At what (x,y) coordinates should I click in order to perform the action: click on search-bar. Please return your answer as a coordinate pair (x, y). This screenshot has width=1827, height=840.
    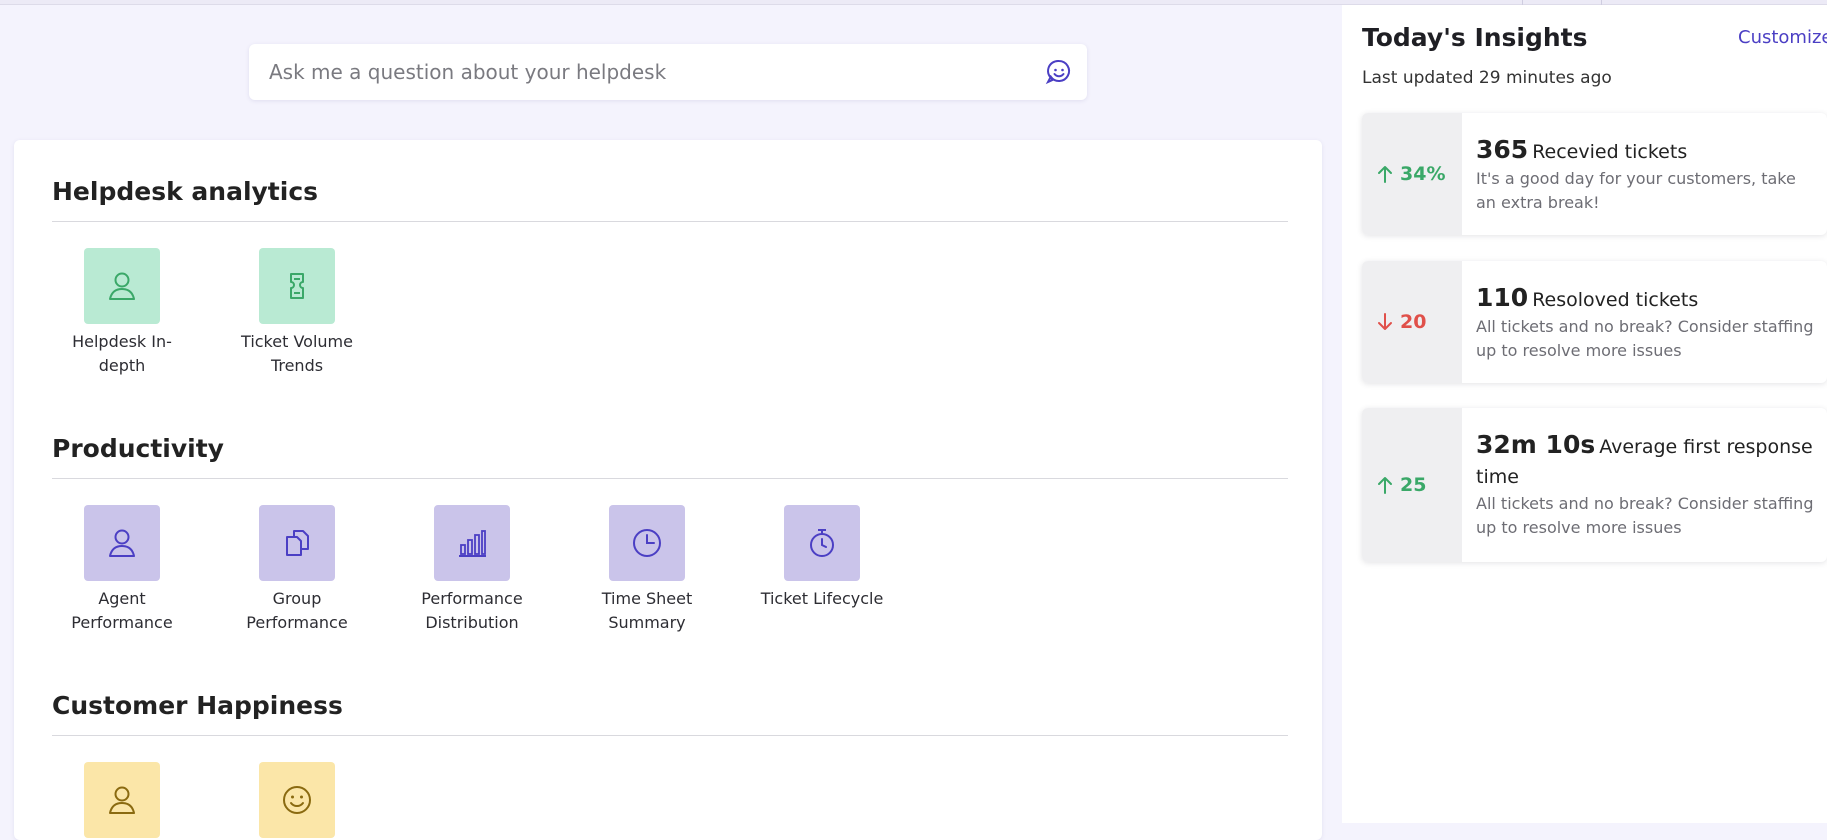
    Looking at the image, I should click on (668, 72).